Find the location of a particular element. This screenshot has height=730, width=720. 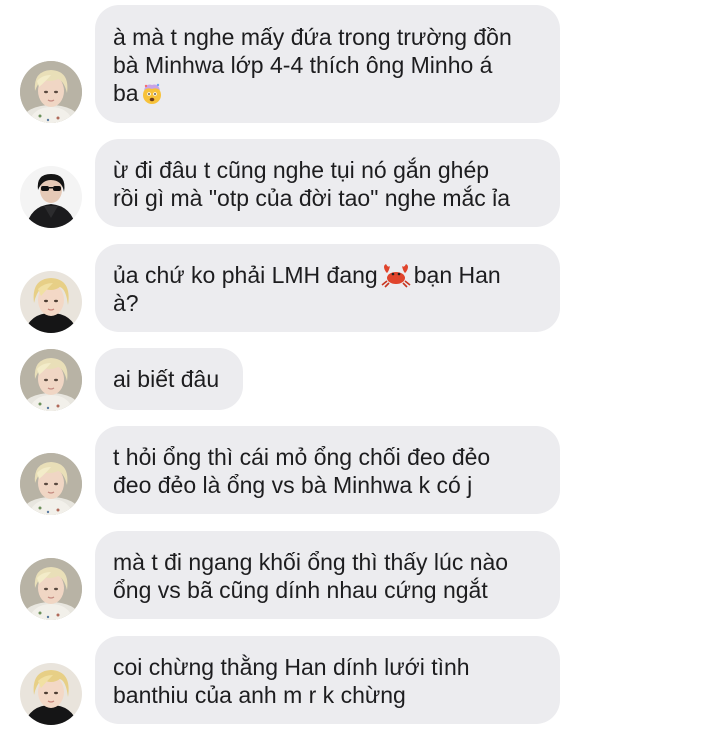

exploding-head-emoji-icon is located at coordinates (151, 93).